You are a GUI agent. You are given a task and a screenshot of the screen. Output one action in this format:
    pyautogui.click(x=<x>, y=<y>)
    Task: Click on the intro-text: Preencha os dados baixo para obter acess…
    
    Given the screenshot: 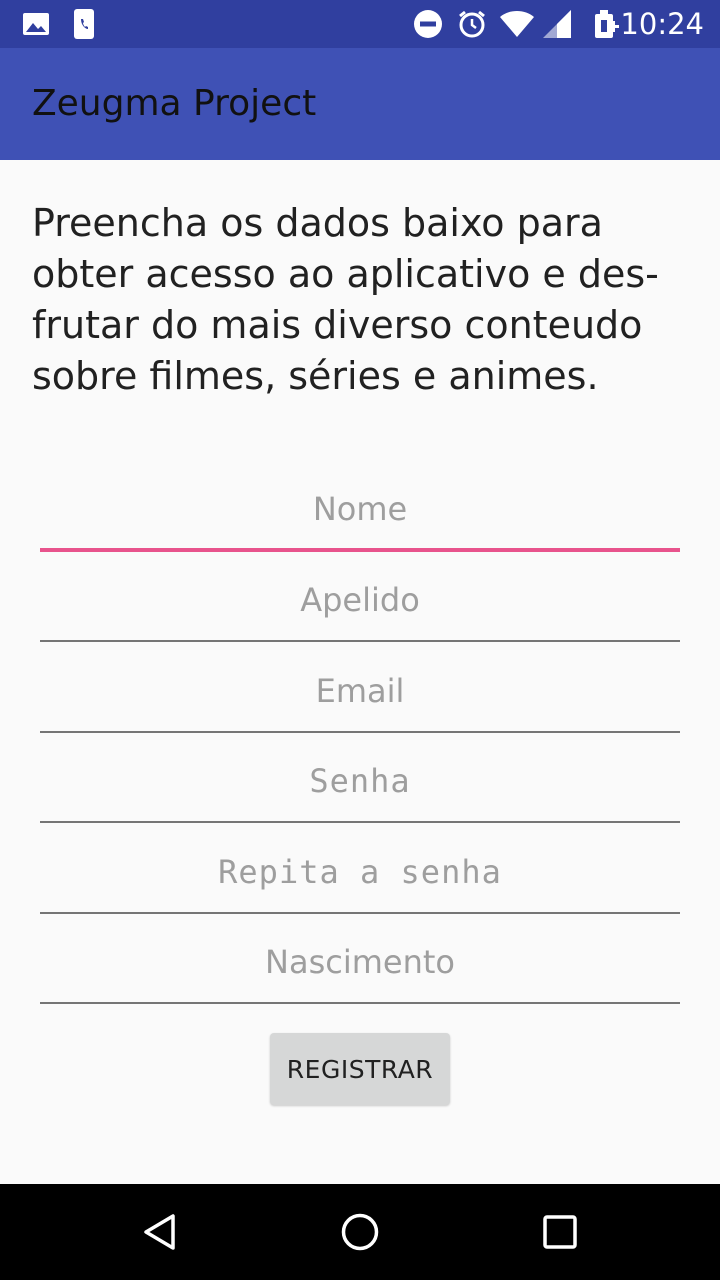 What is the action you would take?
    pyautogui.click(x=345, y=299)
    